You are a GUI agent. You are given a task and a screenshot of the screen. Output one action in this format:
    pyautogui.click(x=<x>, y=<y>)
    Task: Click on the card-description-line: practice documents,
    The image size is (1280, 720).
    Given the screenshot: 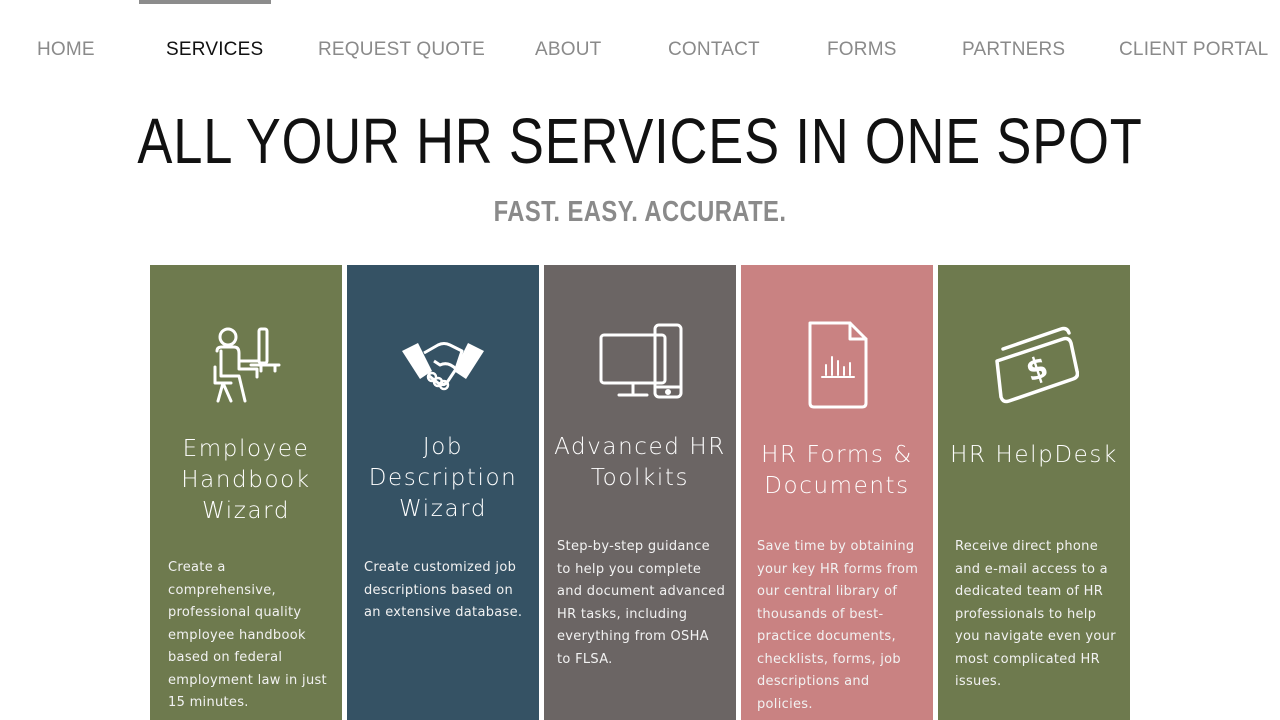 What is the action you would take?
    pyautogui.click(x=826, y=636)
    